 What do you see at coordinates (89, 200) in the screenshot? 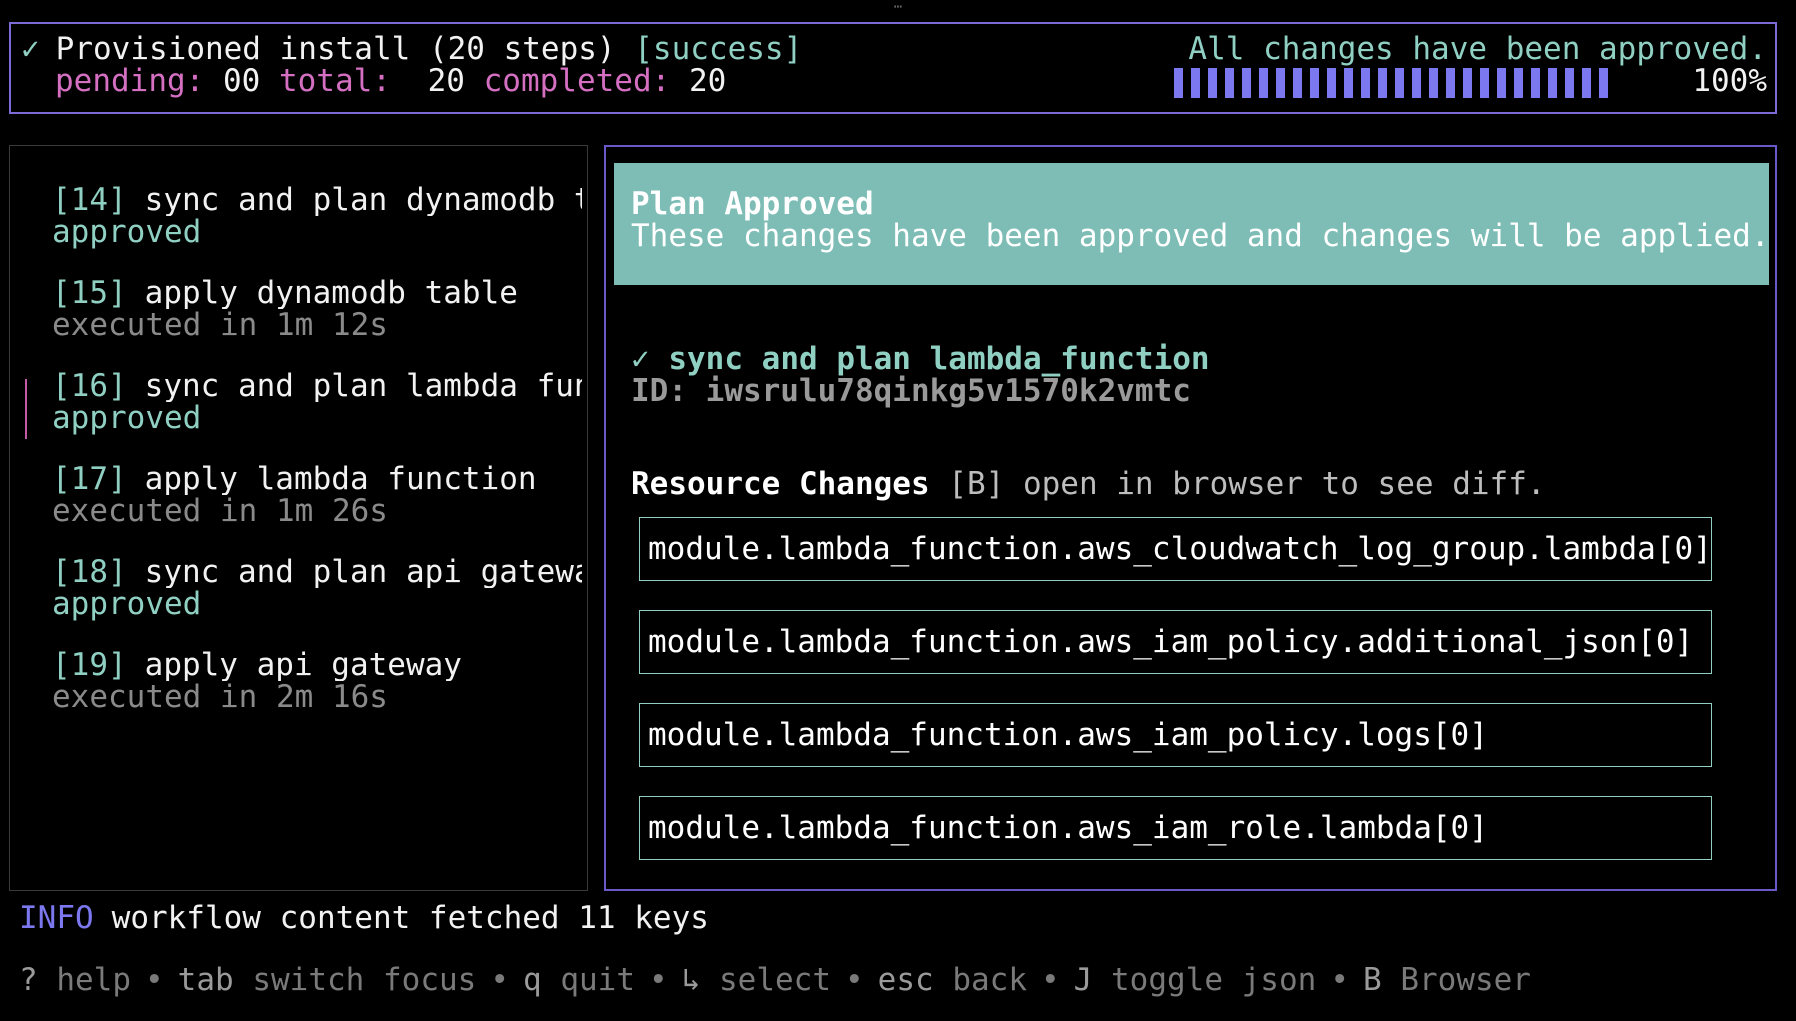
I see `step-number: [14]` at bounding box center [89, 200].